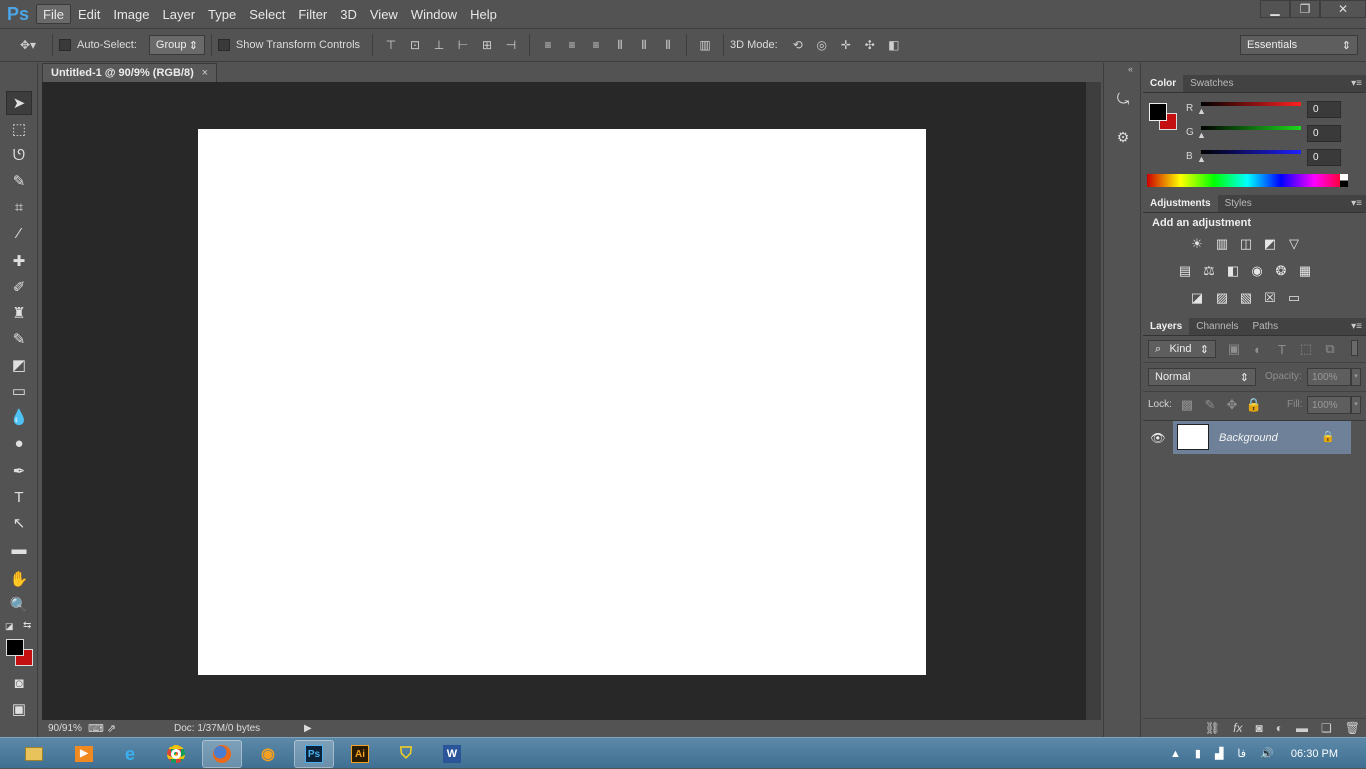 This screenshot has height=769, width=1366. What do you see at coordinates (1158, 437) in the screenshot?
I see `layer-visibility-eye-icon: 👁` at bounding box center [1158, 437].